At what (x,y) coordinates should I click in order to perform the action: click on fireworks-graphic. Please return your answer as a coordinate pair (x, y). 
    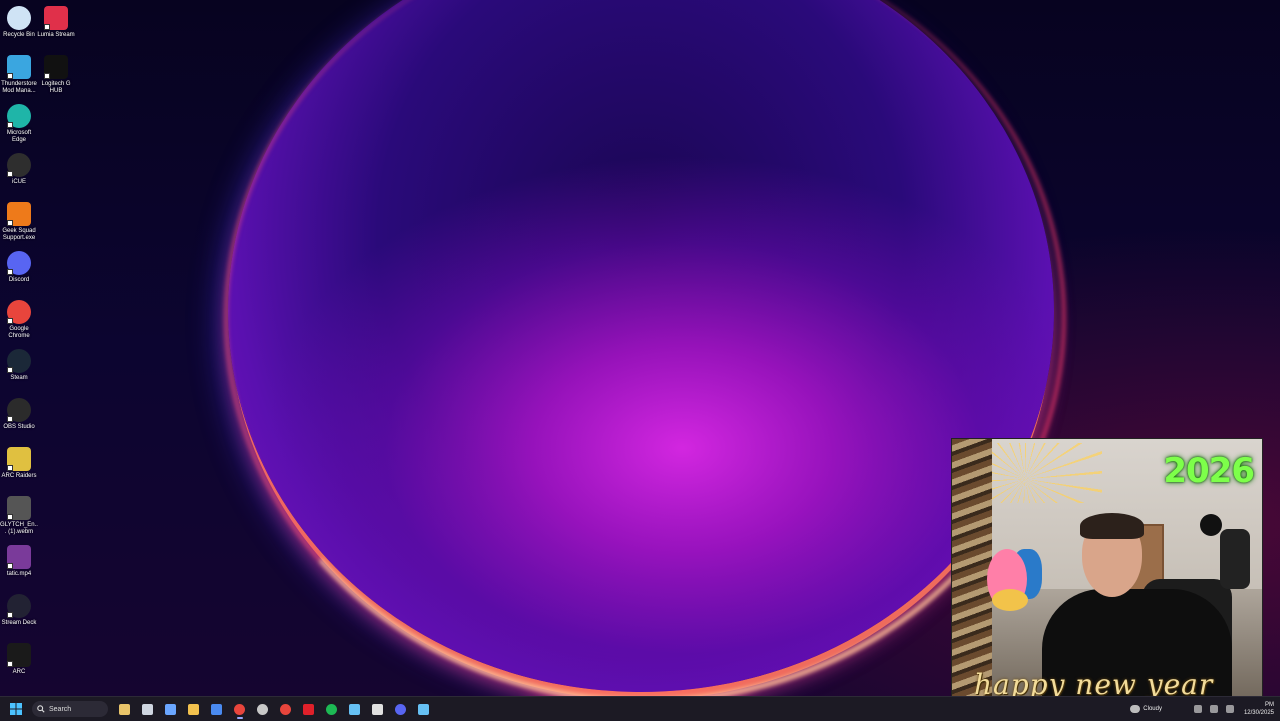
    Looking at the image, I should click on (1047, 473).